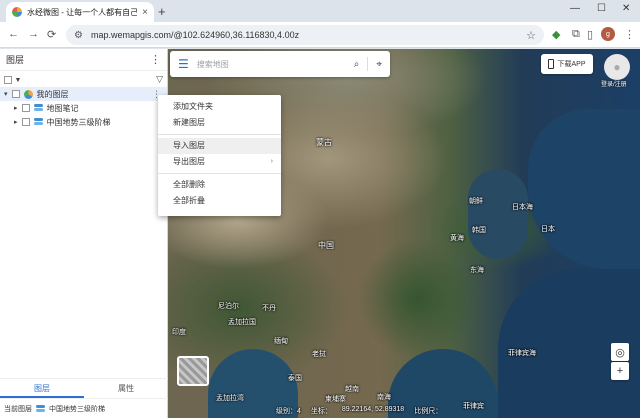  Describe the element at coordinates (219, 123) in the screenshot. I see `menu-item-new-layer: 新建图层` at that location.